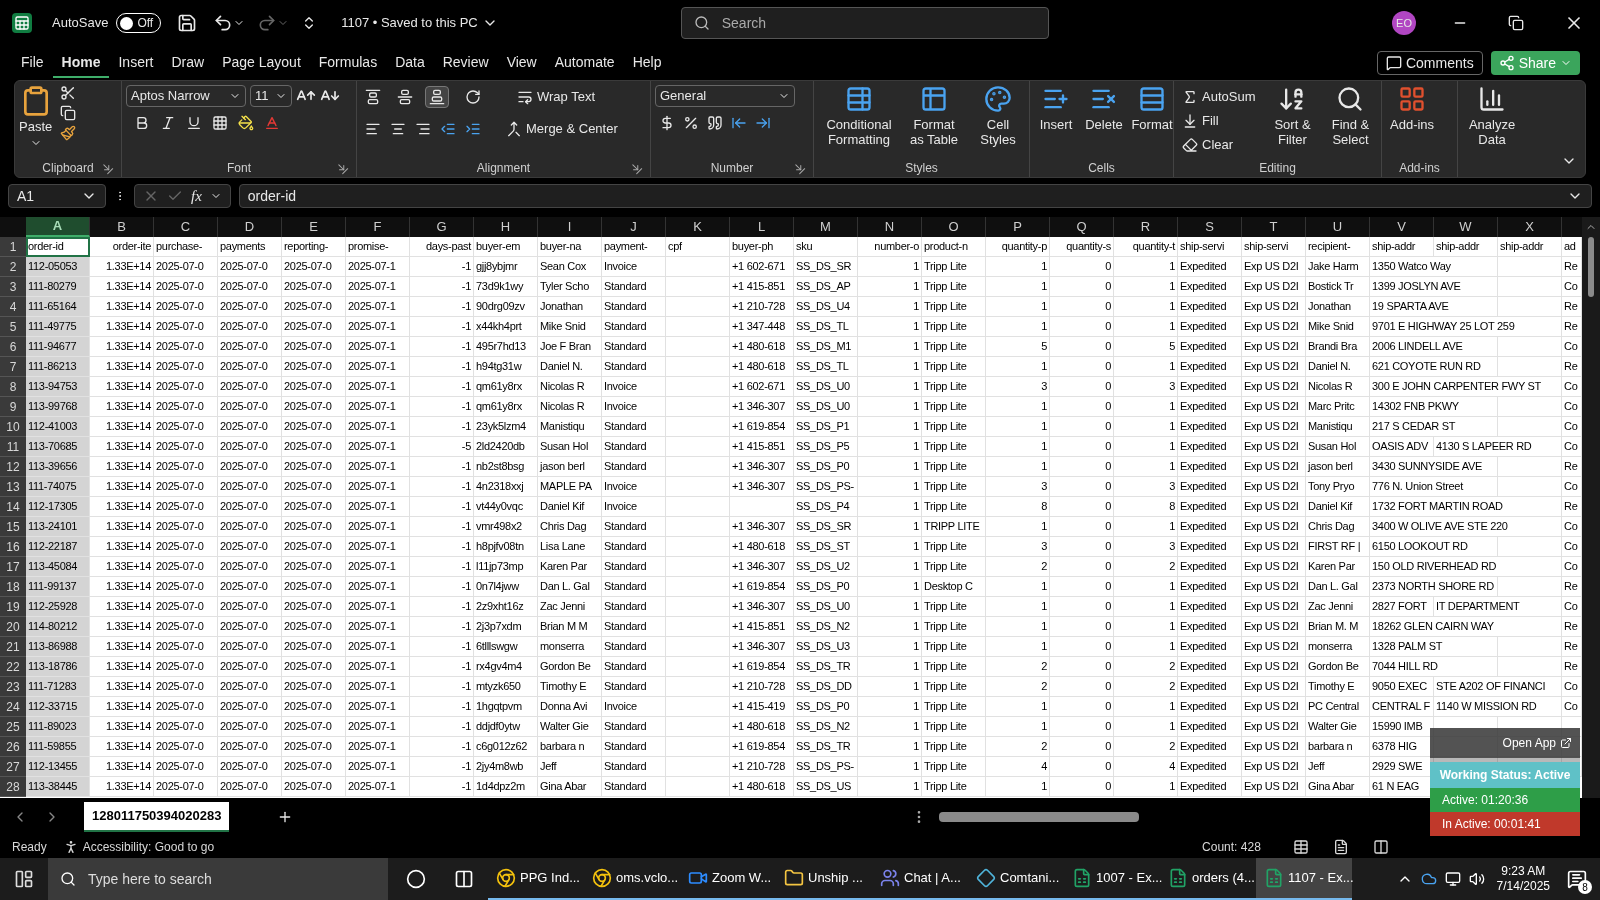 This screenshot has width=1600, height=900. Describe the element at coordinates (826, 367) in the screenshot. I see `table-cell: SS_DS_TL` at that location.